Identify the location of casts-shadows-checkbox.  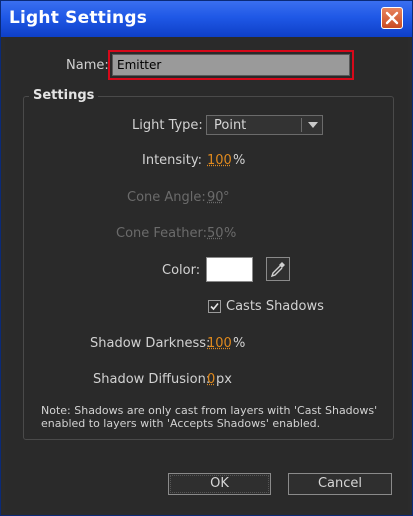
(214, 306).